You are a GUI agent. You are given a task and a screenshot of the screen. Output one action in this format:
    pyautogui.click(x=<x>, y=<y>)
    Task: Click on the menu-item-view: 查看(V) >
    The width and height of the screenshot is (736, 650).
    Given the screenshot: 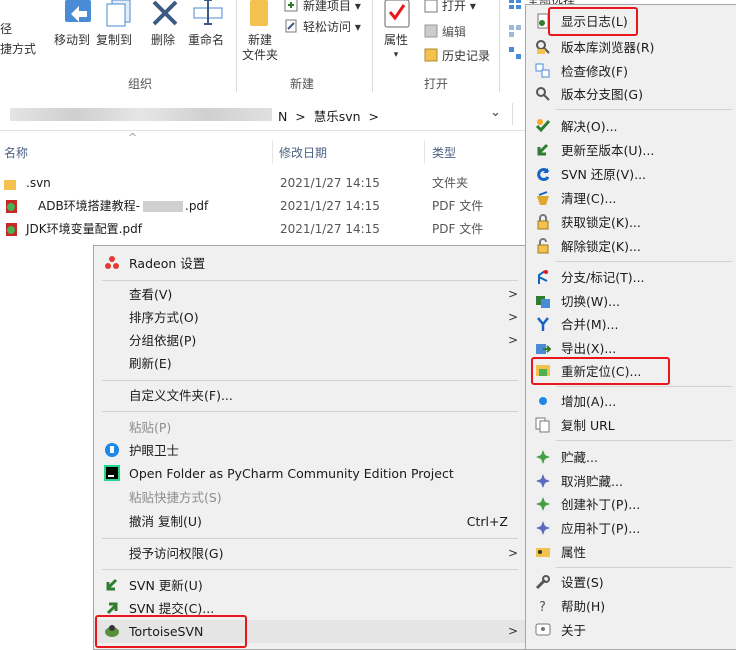 What is the action you would take?
    pyautogui.click(x=310, y=294)
    